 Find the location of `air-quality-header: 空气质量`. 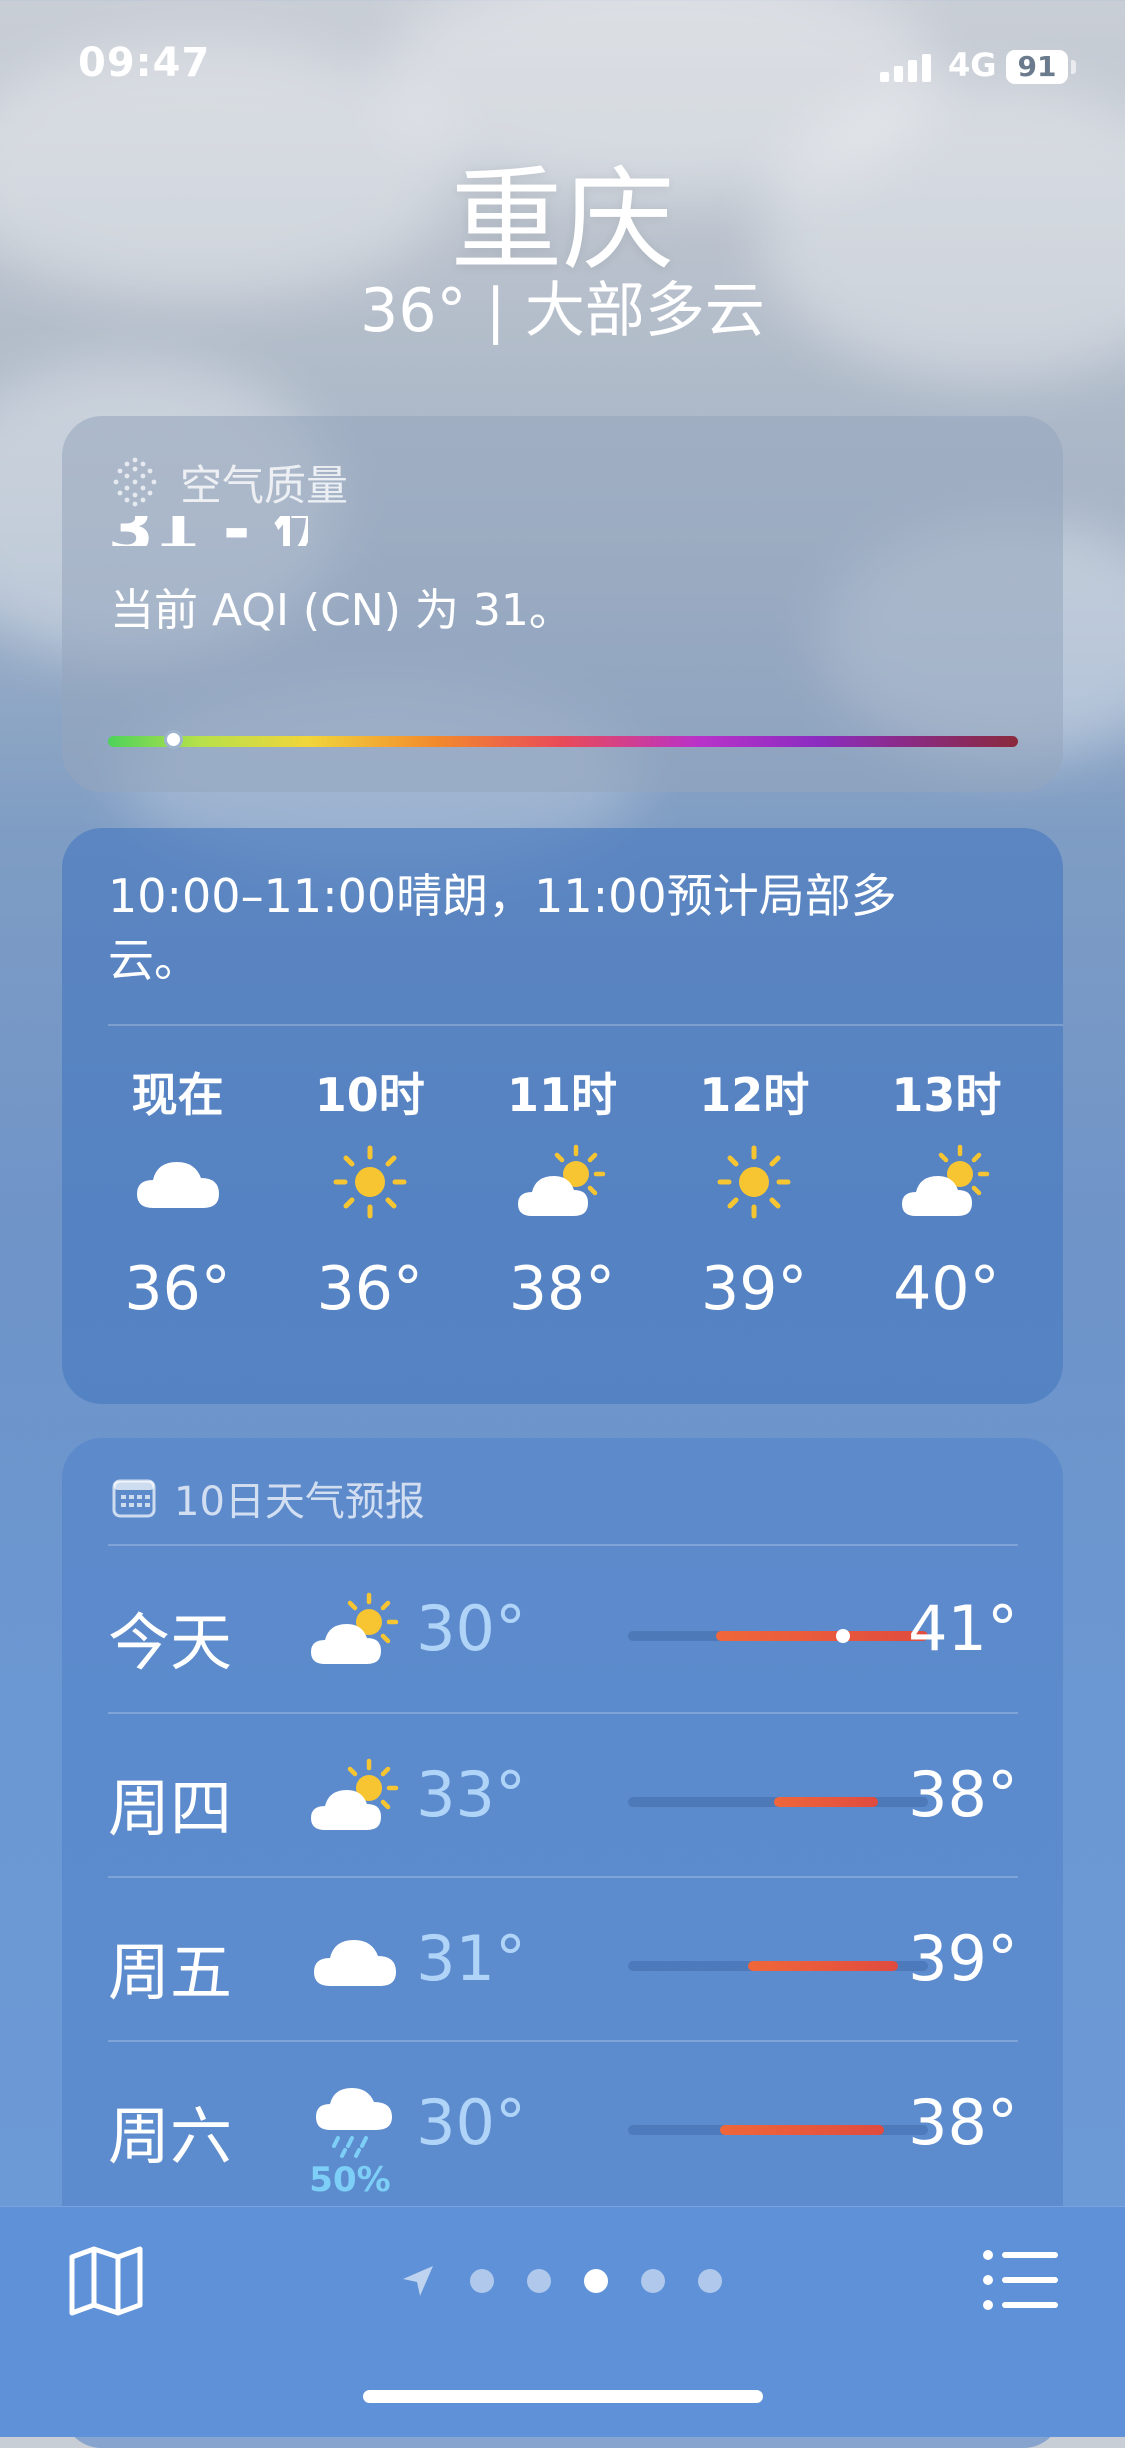

air-quality-header: 空气质量 is located at coordinates (230, 482).